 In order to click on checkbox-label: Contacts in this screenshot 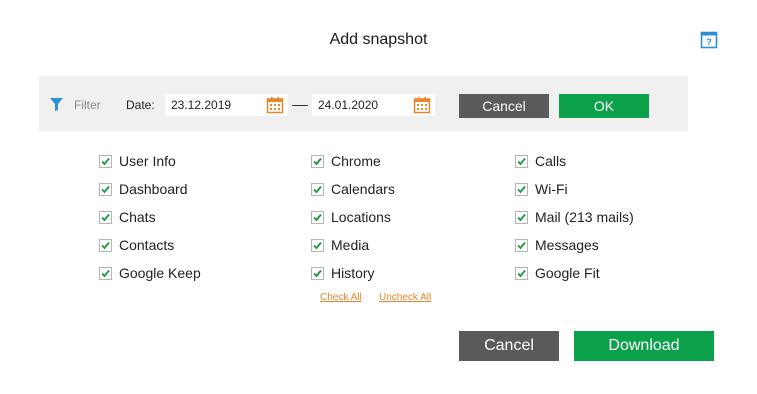, I will do `click(147, 245)`.